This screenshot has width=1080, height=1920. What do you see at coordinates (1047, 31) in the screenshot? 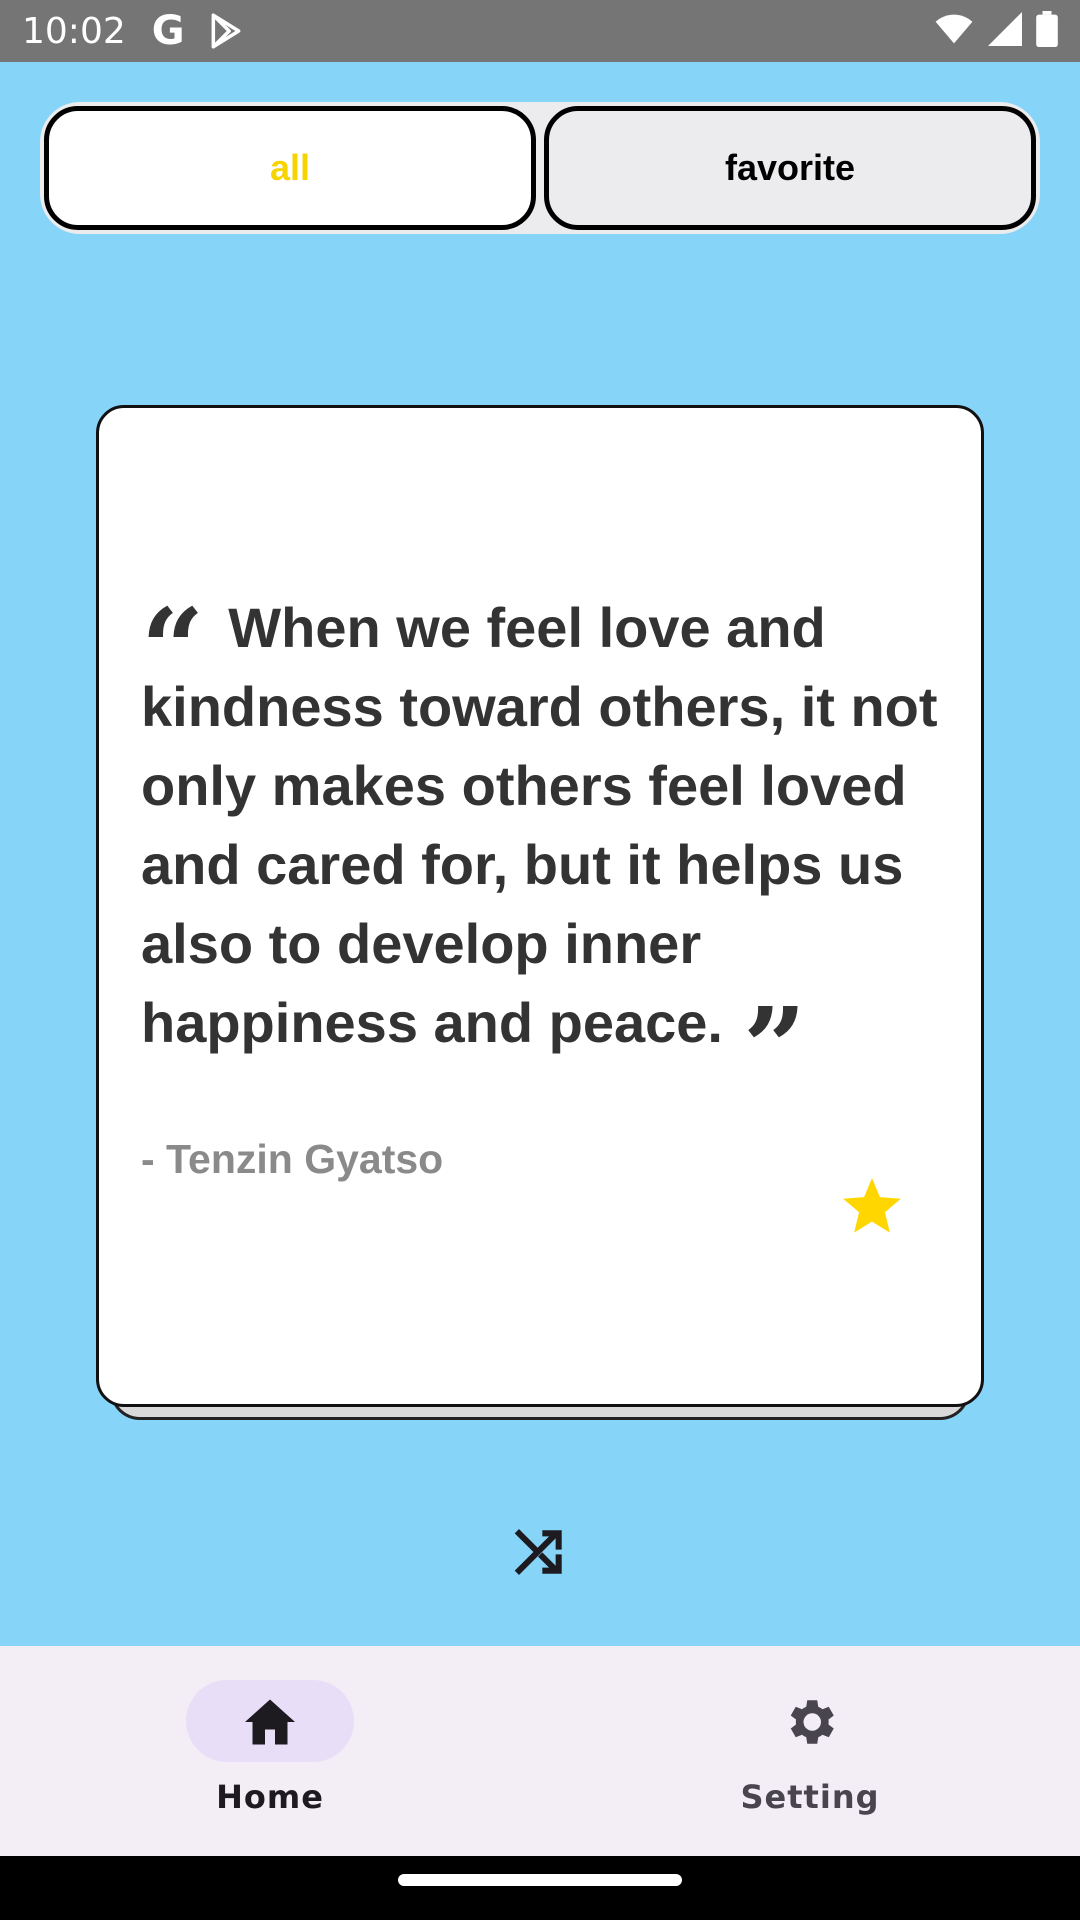
I see `battery-icon` at bounding box center [1047, 31].